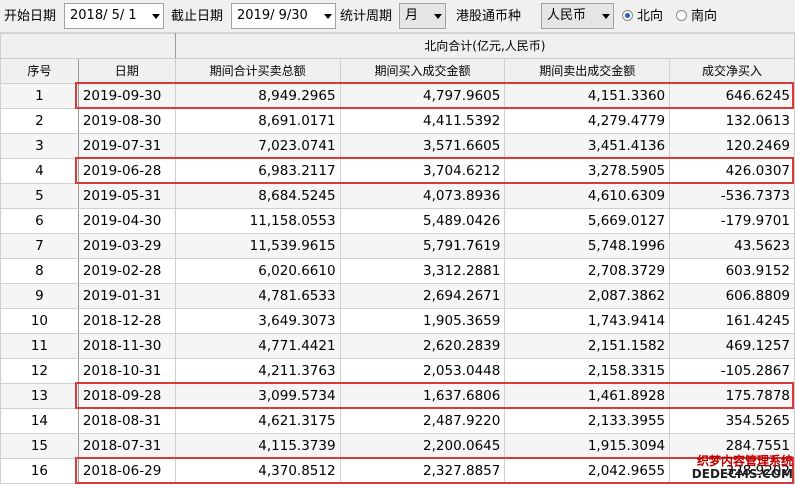 This screenshot has width=795, height=485. What do you see at coordinates (272, 15) in the screenshot?
I see `end-date-value: 2019/ 9/30` at bounding box center [272, 15].